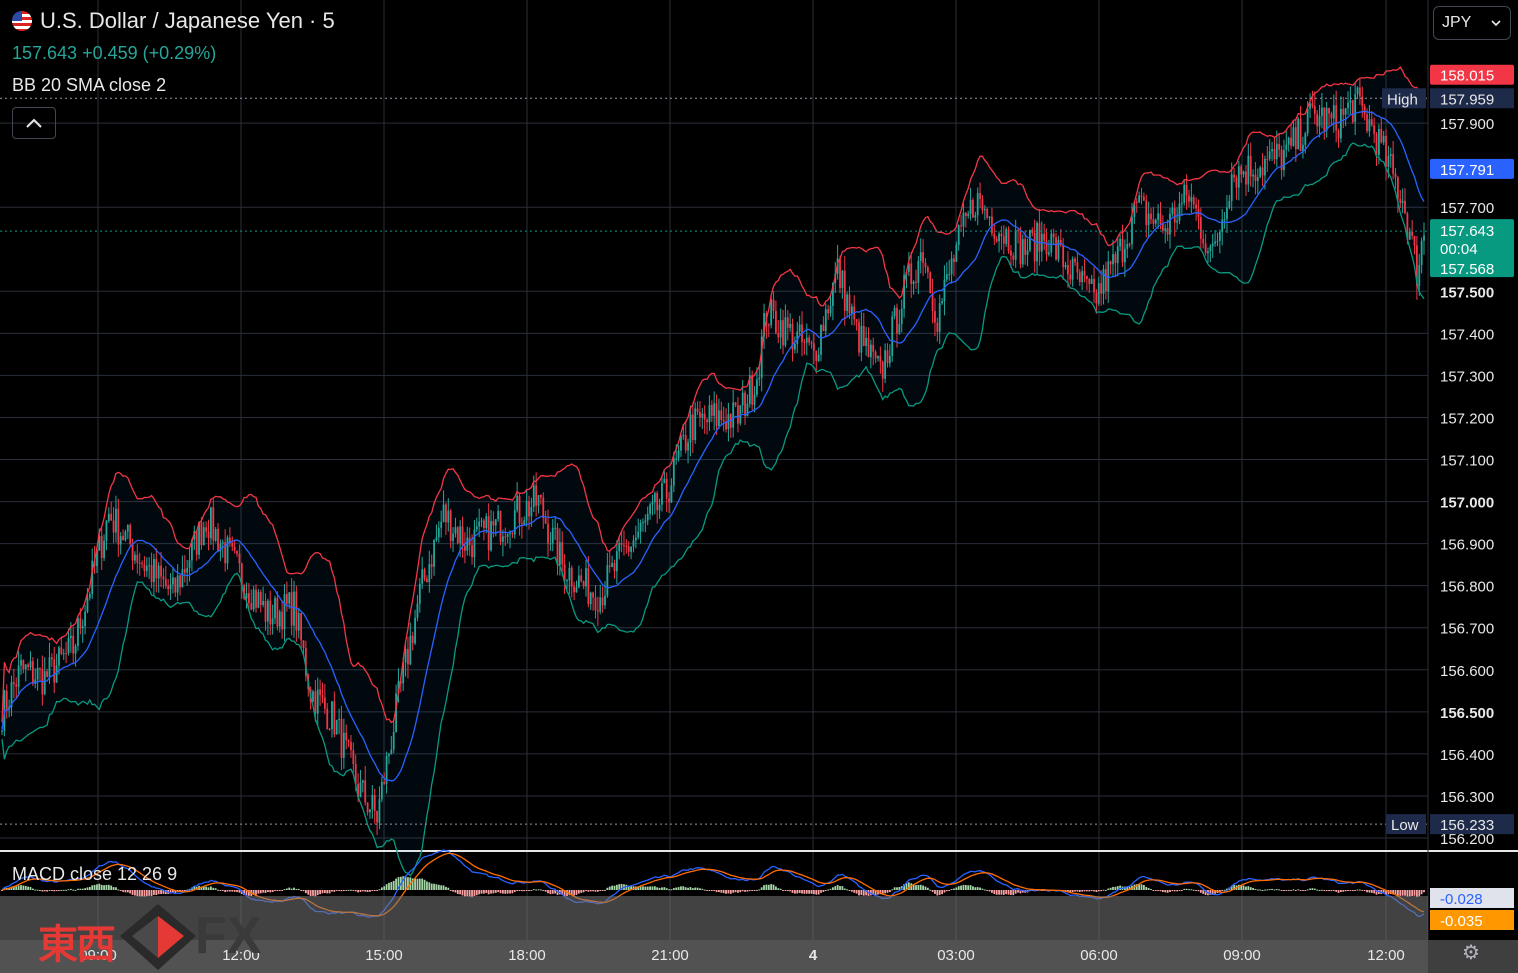 The width and height of the screenshot is (1518, 973). Describe the element at coordinates (34, 123) in the screenshot. I see `collapse-button` at that location.